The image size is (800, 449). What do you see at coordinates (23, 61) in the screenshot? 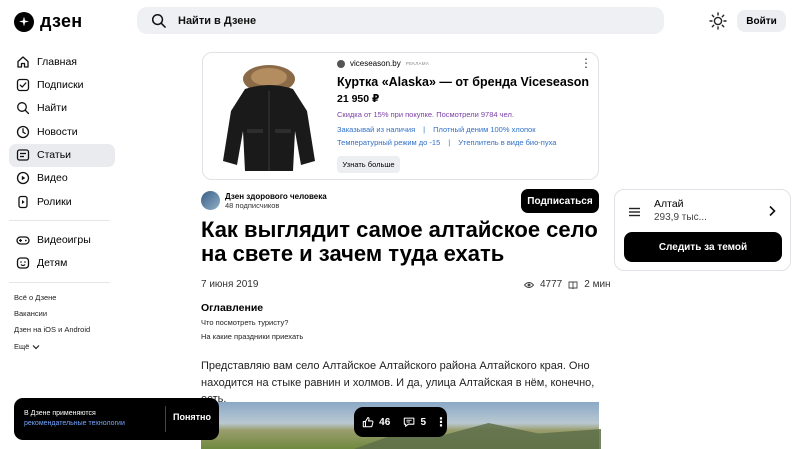
I see `home-icon` at bounding box center [23, 61].